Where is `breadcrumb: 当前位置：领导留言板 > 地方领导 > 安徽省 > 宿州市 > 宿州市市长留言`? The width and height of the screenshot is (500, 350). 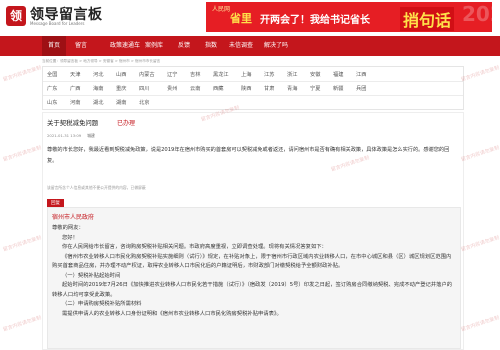 breadcrumb: 当前位置：领导留言板 > 地方领导 > 安徽省 > 宿州市 > 宿州市市长留言 is located at coordinates (101, 61).